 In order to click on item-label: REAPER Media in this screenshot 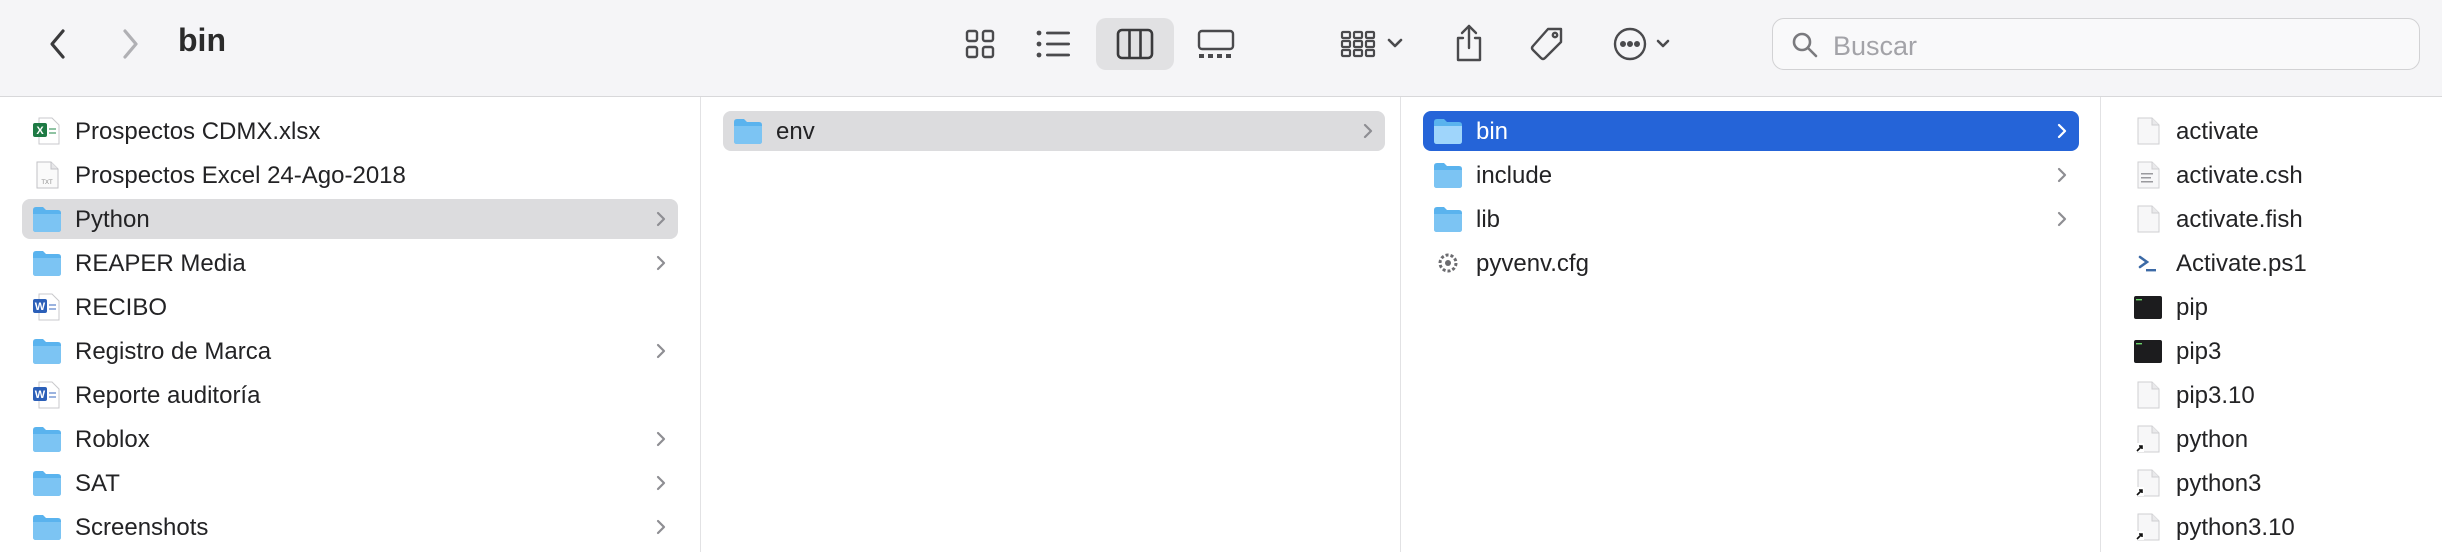, I will do `click(160, 263)`.